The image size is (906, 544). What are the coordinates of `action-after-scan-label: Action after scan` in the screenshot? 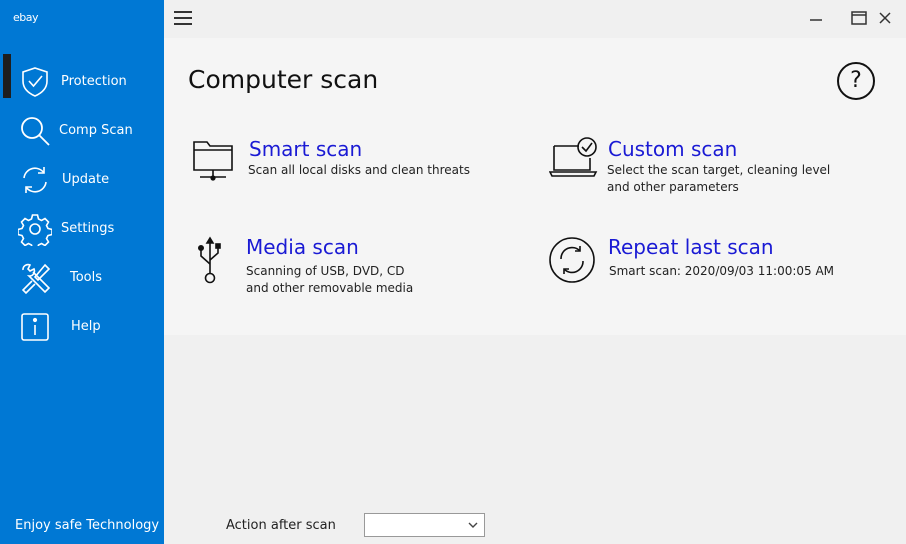 It's located at (281, 525).